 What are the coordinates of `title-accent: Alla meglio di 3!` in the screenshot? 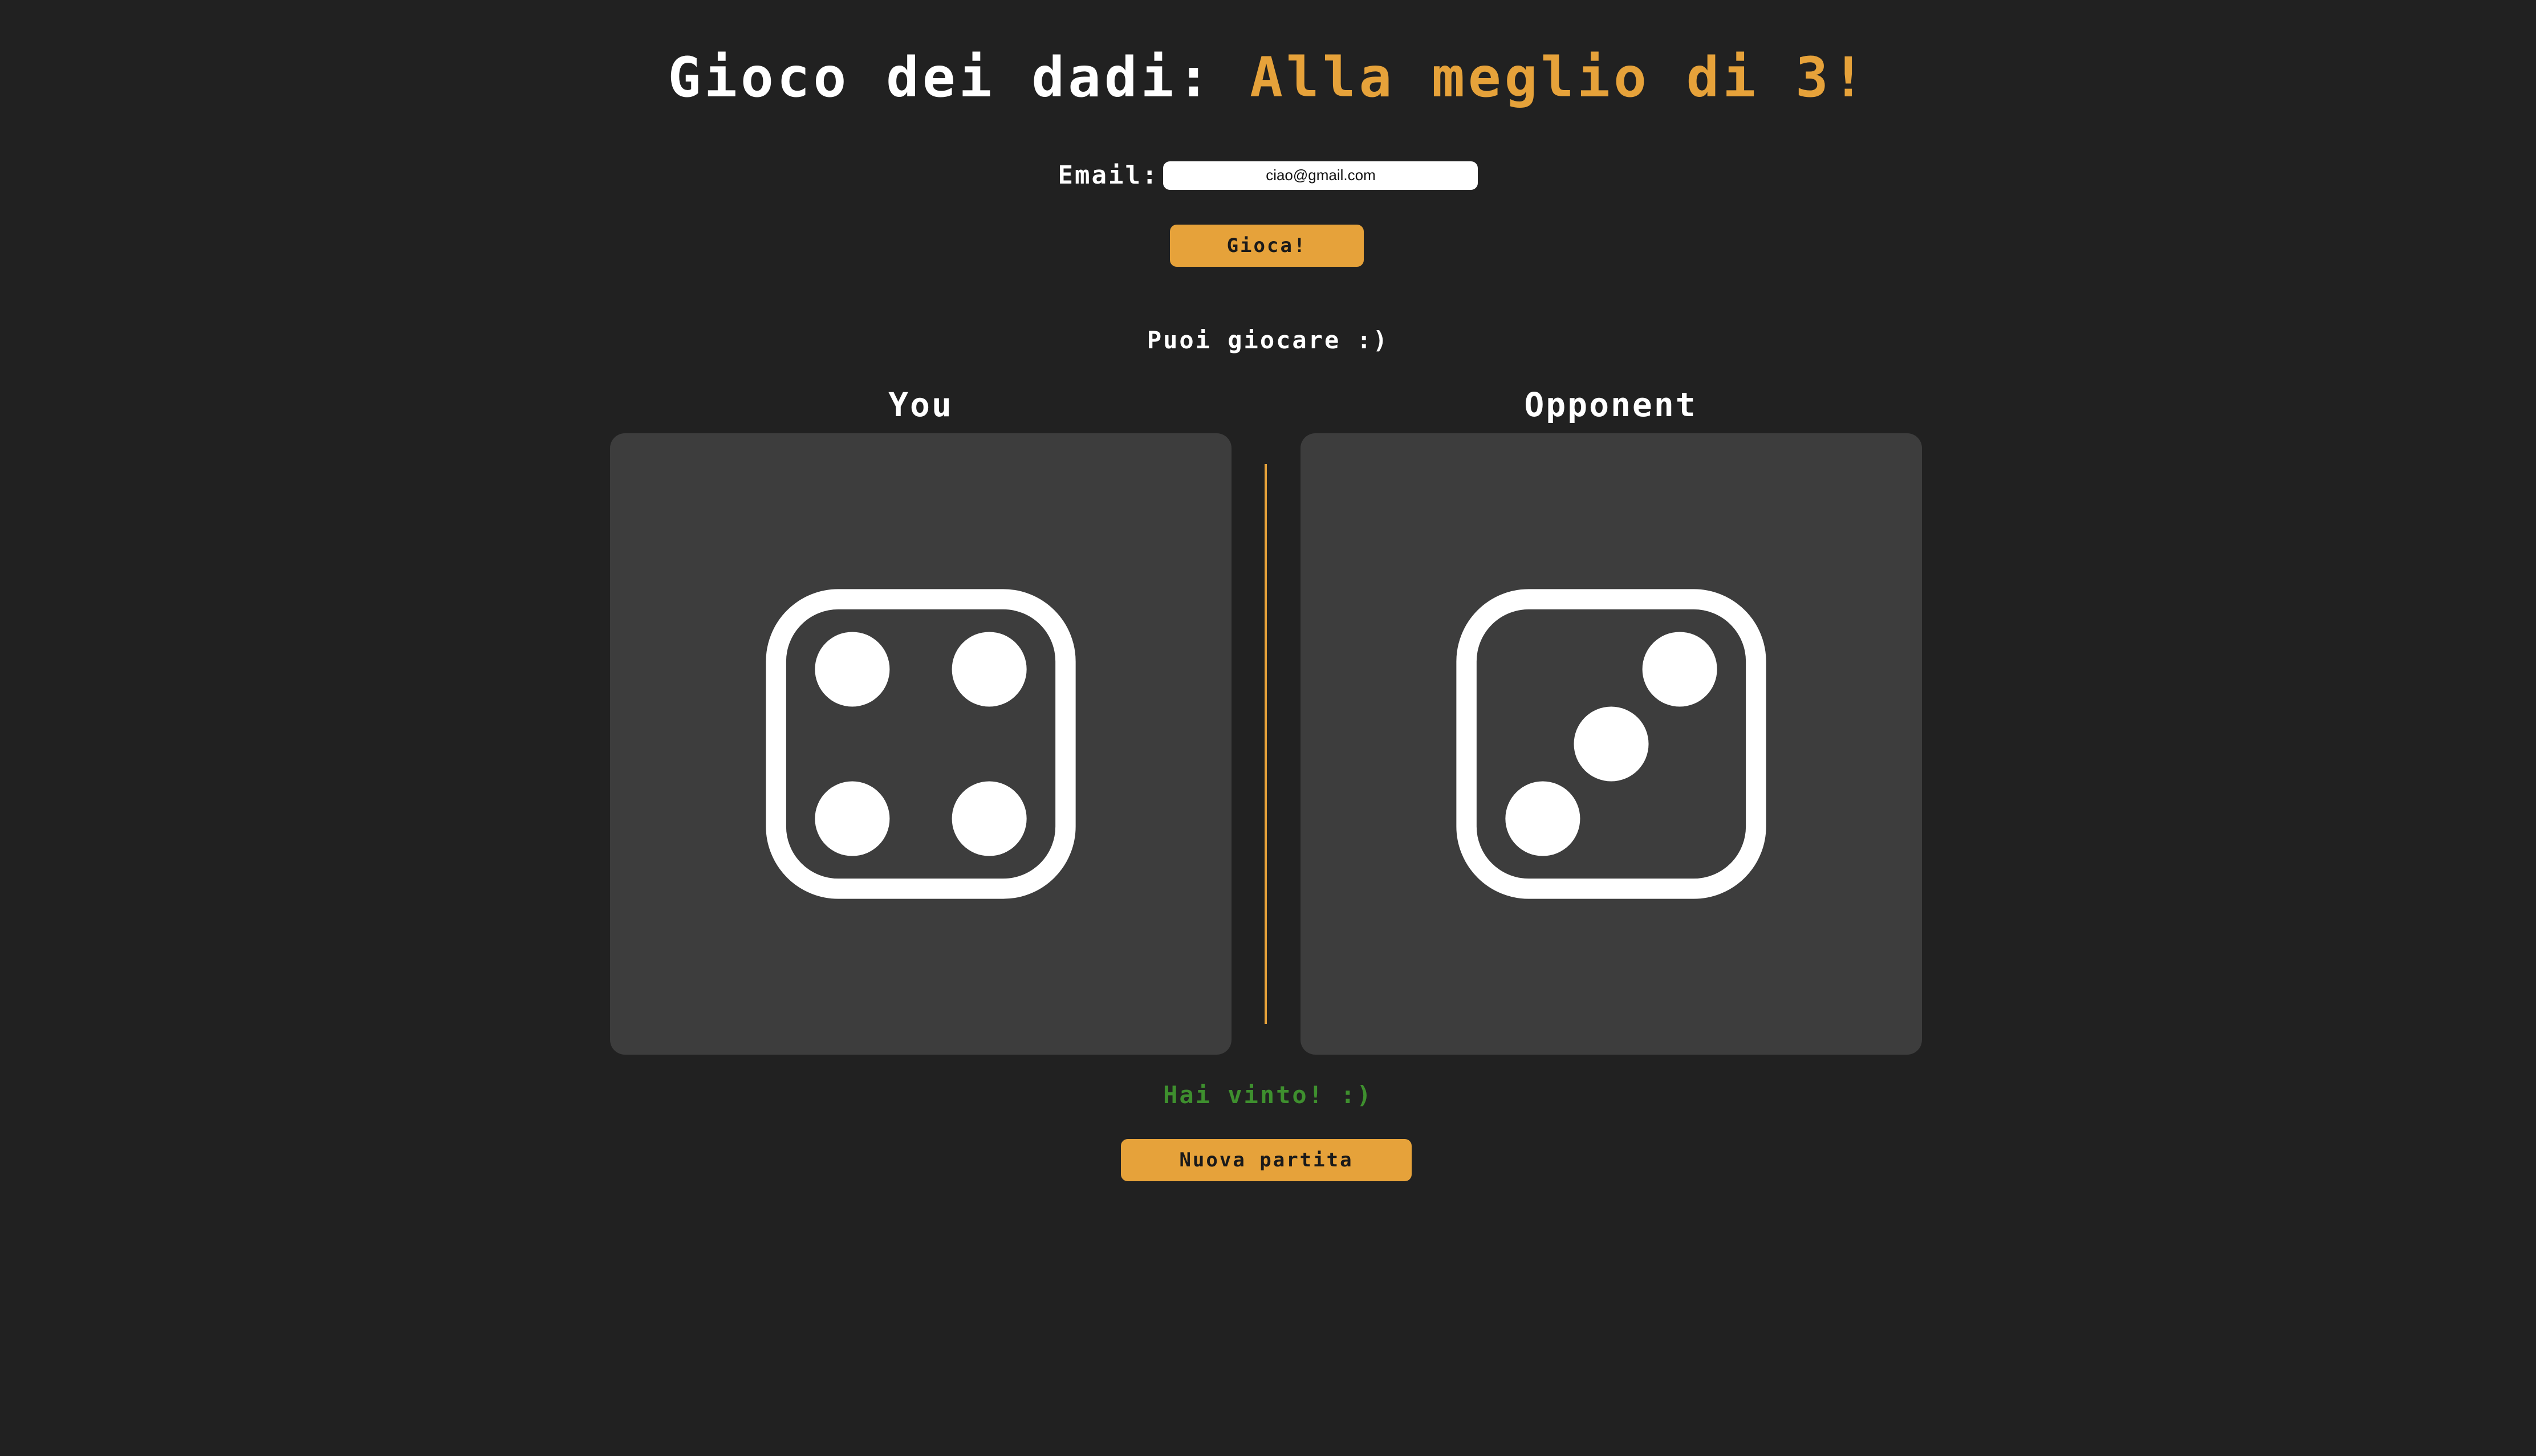 It's located at (1559, 77).